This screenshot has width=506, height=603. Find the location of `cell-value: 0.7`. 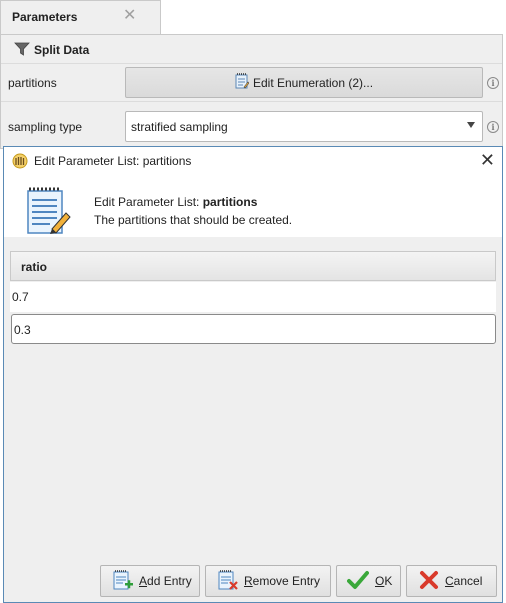

cell-value: 0.7 is located at coordinates (20, 297).